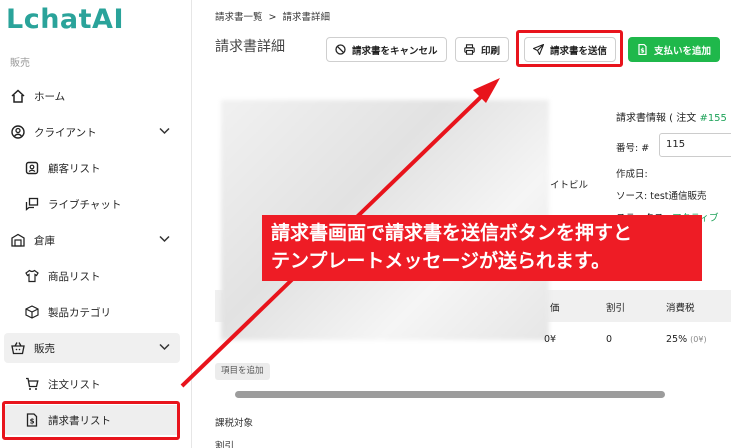 This screenshot has height=448, width=731. I want to click on ban-icon, so click(340, 49).